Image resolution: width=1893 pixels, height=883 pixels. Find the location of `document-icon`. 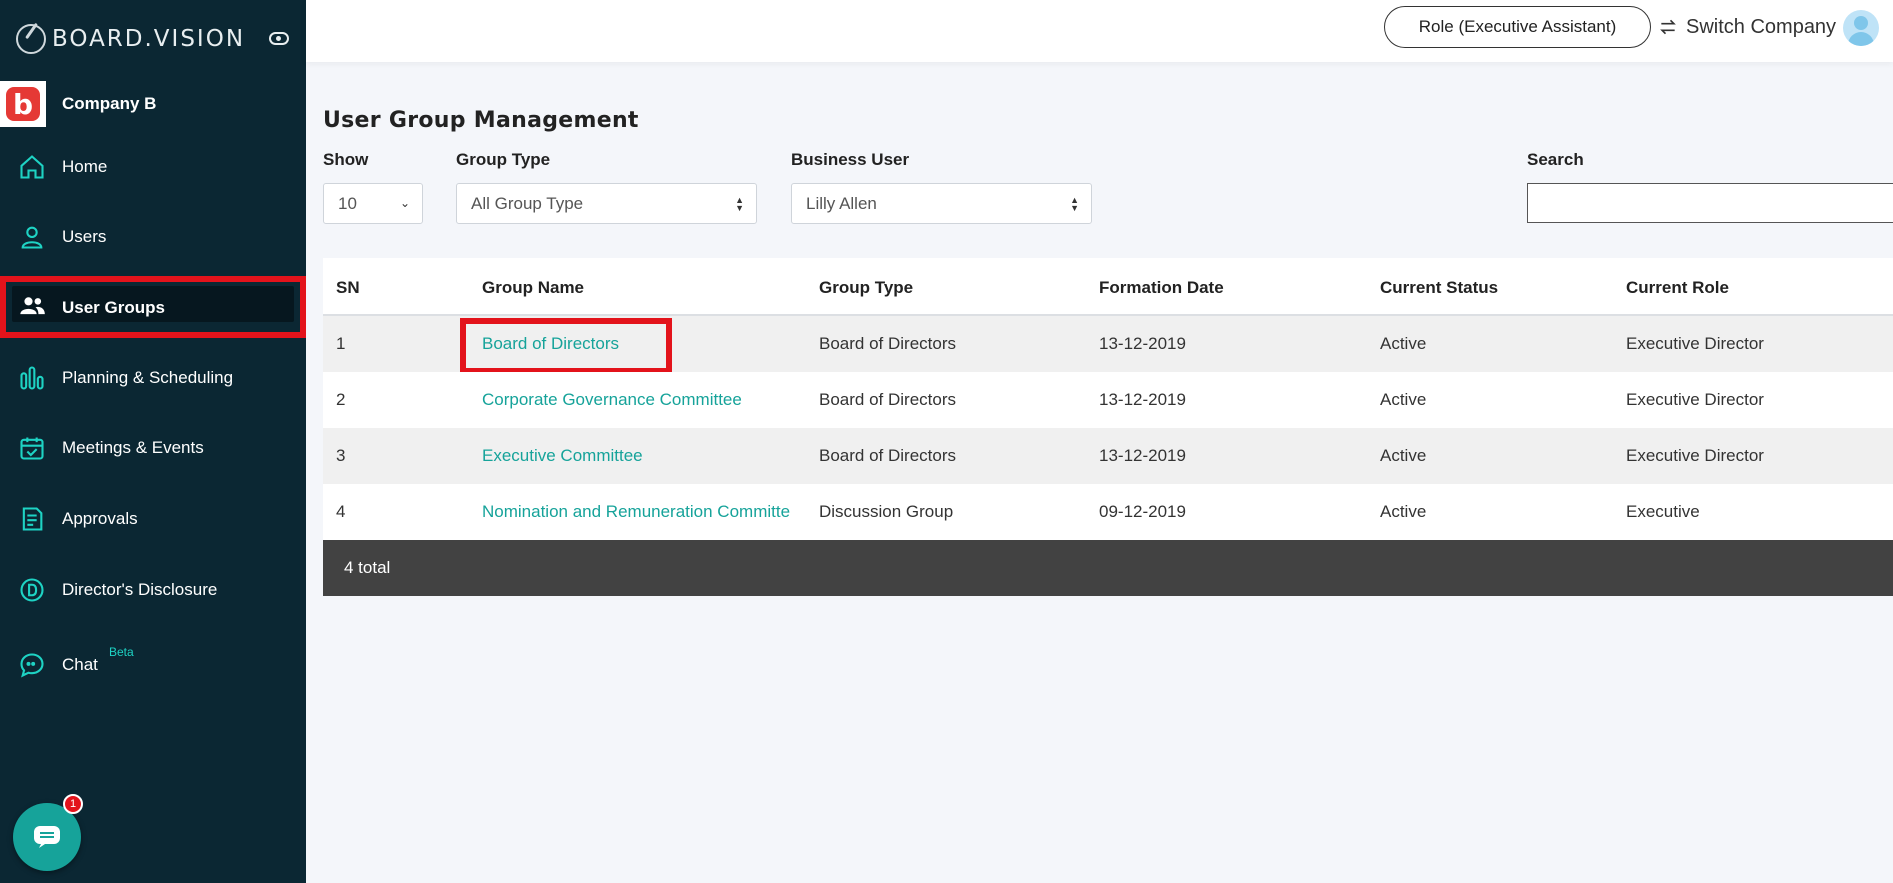

document-icon is located at coordinates (32, 519).